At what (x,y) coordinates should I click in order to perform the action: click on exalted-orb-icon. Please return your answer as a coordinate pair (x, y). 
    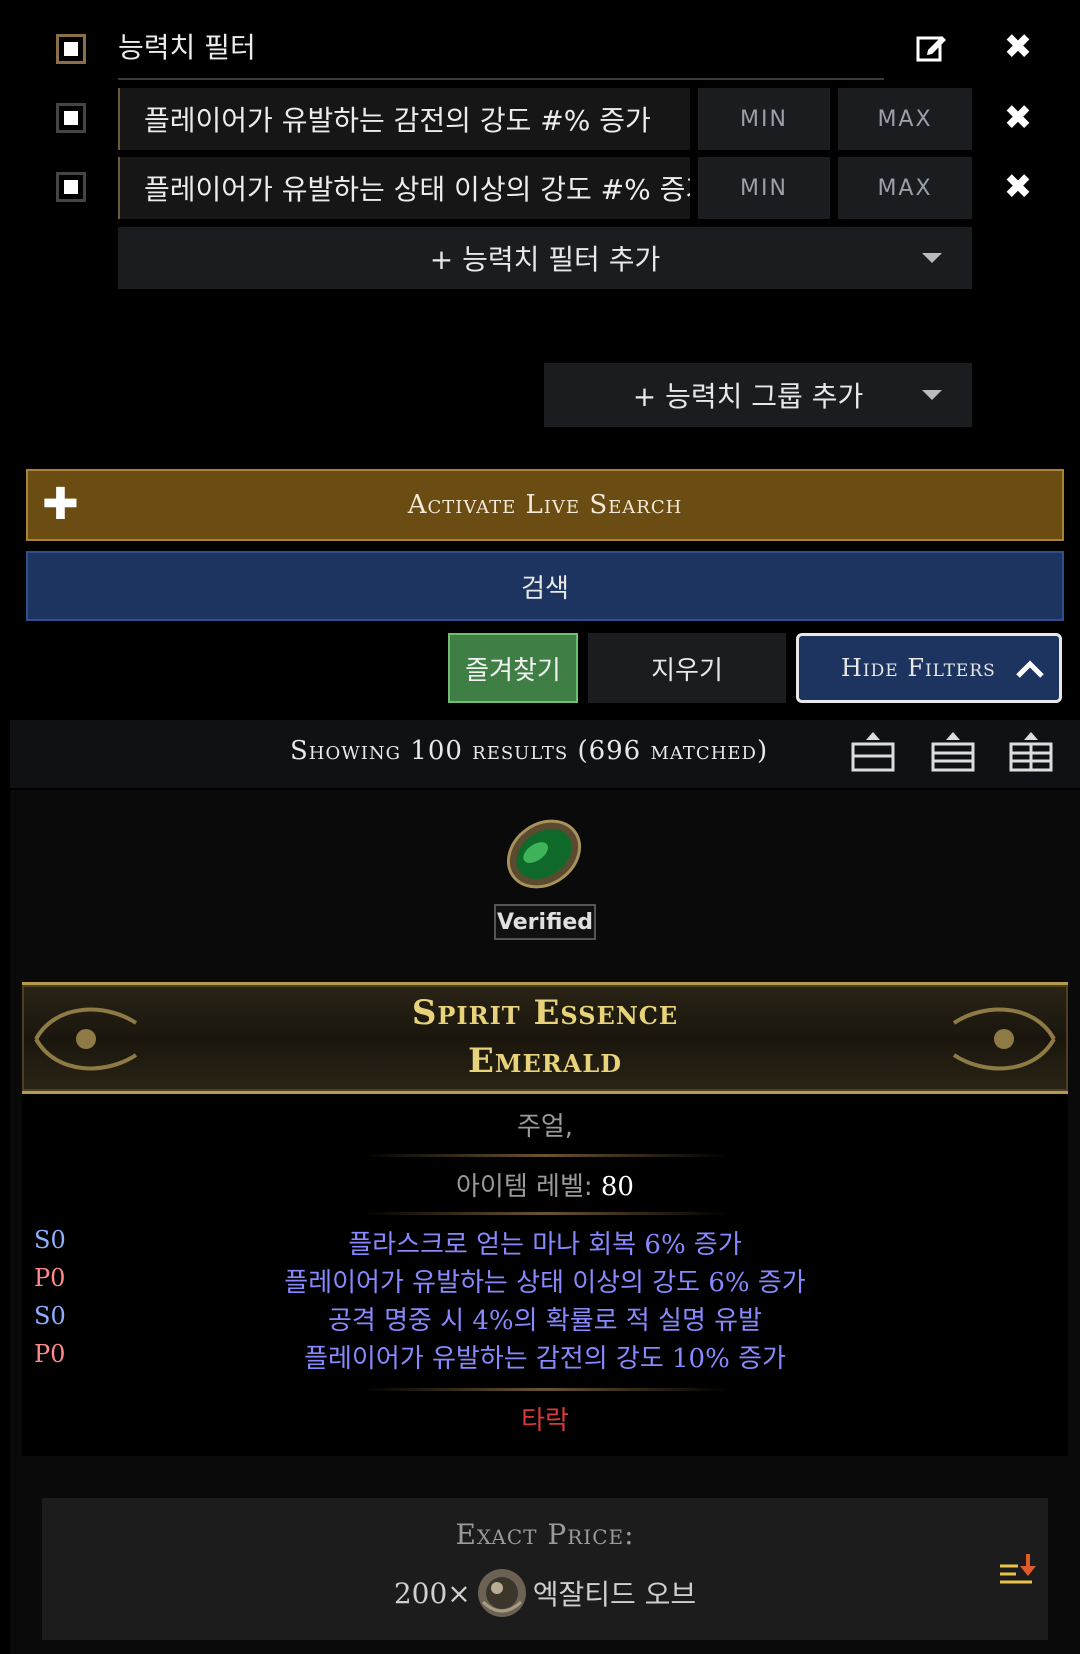
    Looking at the image, I should click on (501, 1593).